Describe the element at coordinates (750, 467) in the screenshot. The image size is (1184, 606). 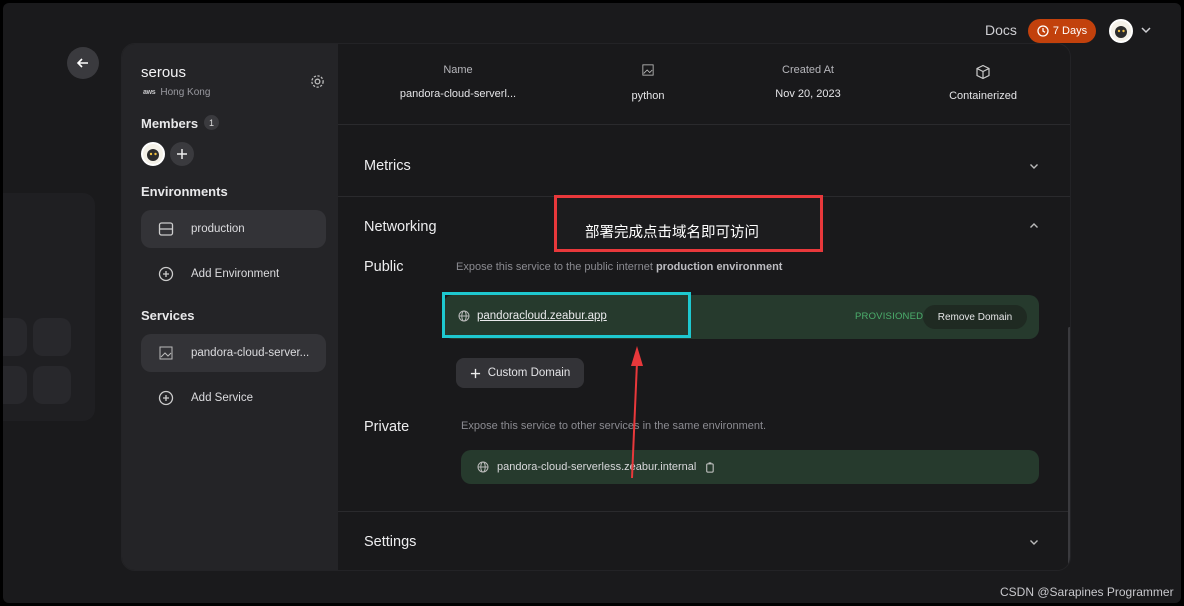
I see `private-host-row: pandora-cloud-serverless.zeabur.internal` at that location.